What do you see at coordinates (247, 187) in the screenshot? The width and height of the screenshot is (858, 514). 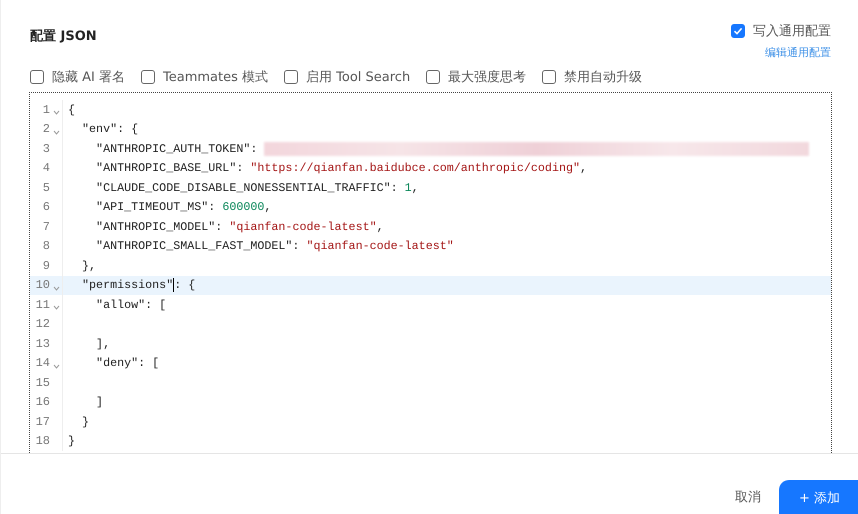 I see `code-token: "CLAUDE_CODE_DISABLE_NONESSENTIAL_TRAFFIC":` at bounding box center [247, 187].